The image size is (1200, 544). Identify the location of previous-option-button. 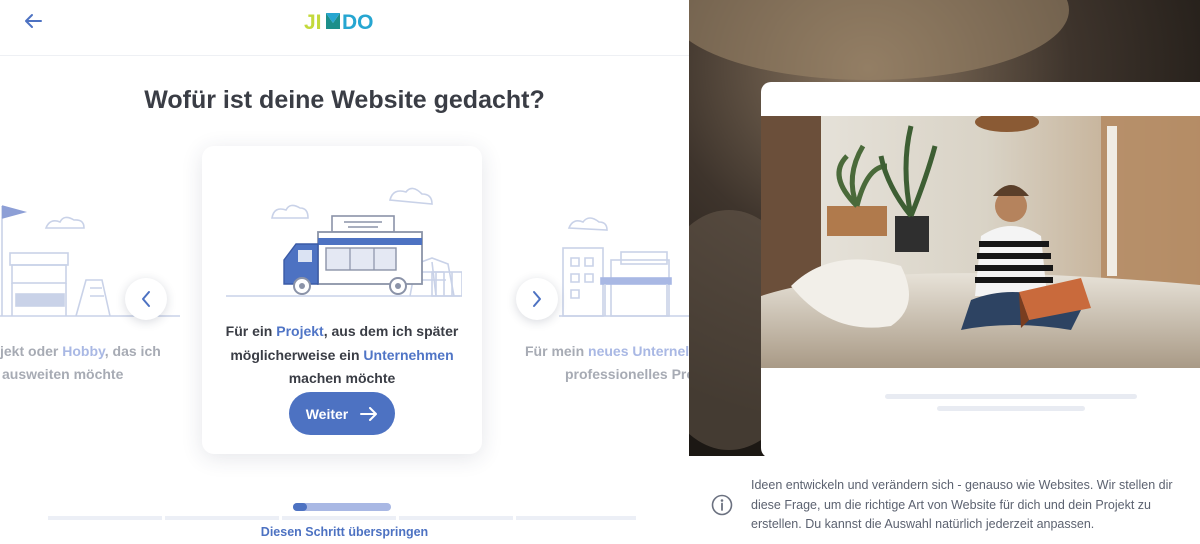
(146, 299).